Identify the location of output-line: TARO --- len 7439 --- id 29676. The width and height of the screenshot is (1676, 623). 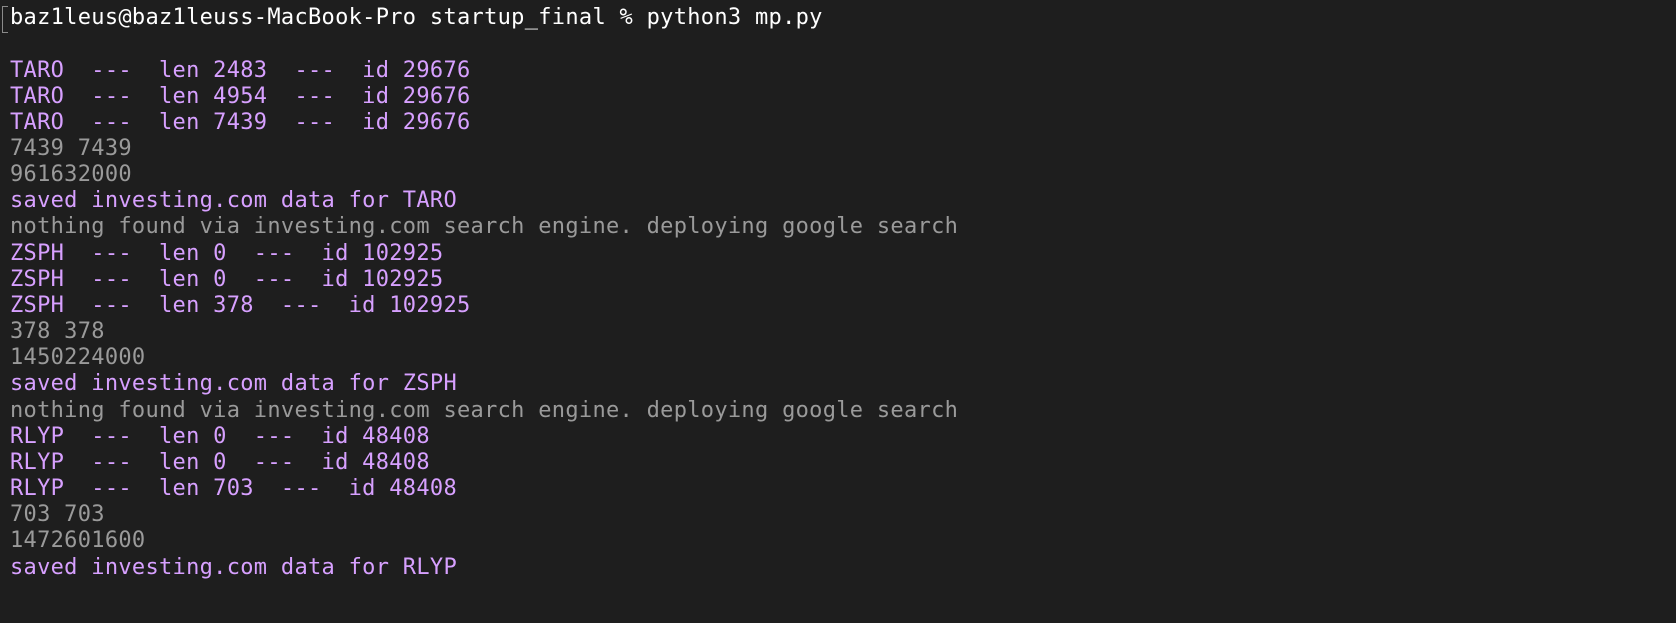
(240, 122).